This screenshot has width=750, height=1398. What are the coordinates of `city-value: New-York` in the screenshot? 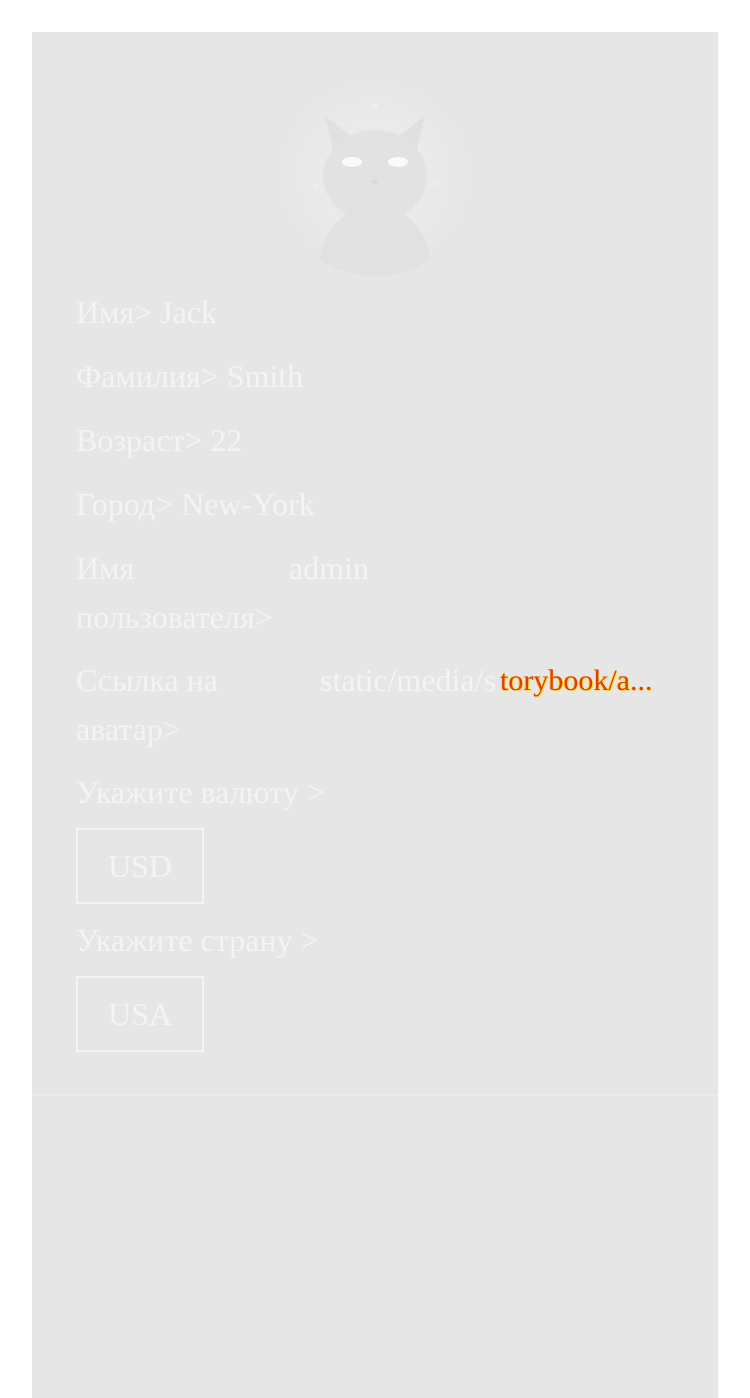 It's located at (248, 504).